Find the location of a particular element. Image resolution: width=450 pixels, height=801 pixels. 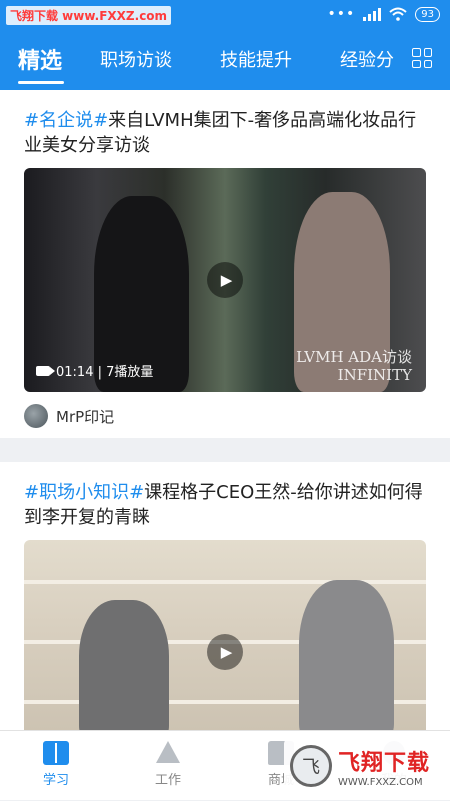

author-name: MrP印记 is located at coordinates (85, 416).